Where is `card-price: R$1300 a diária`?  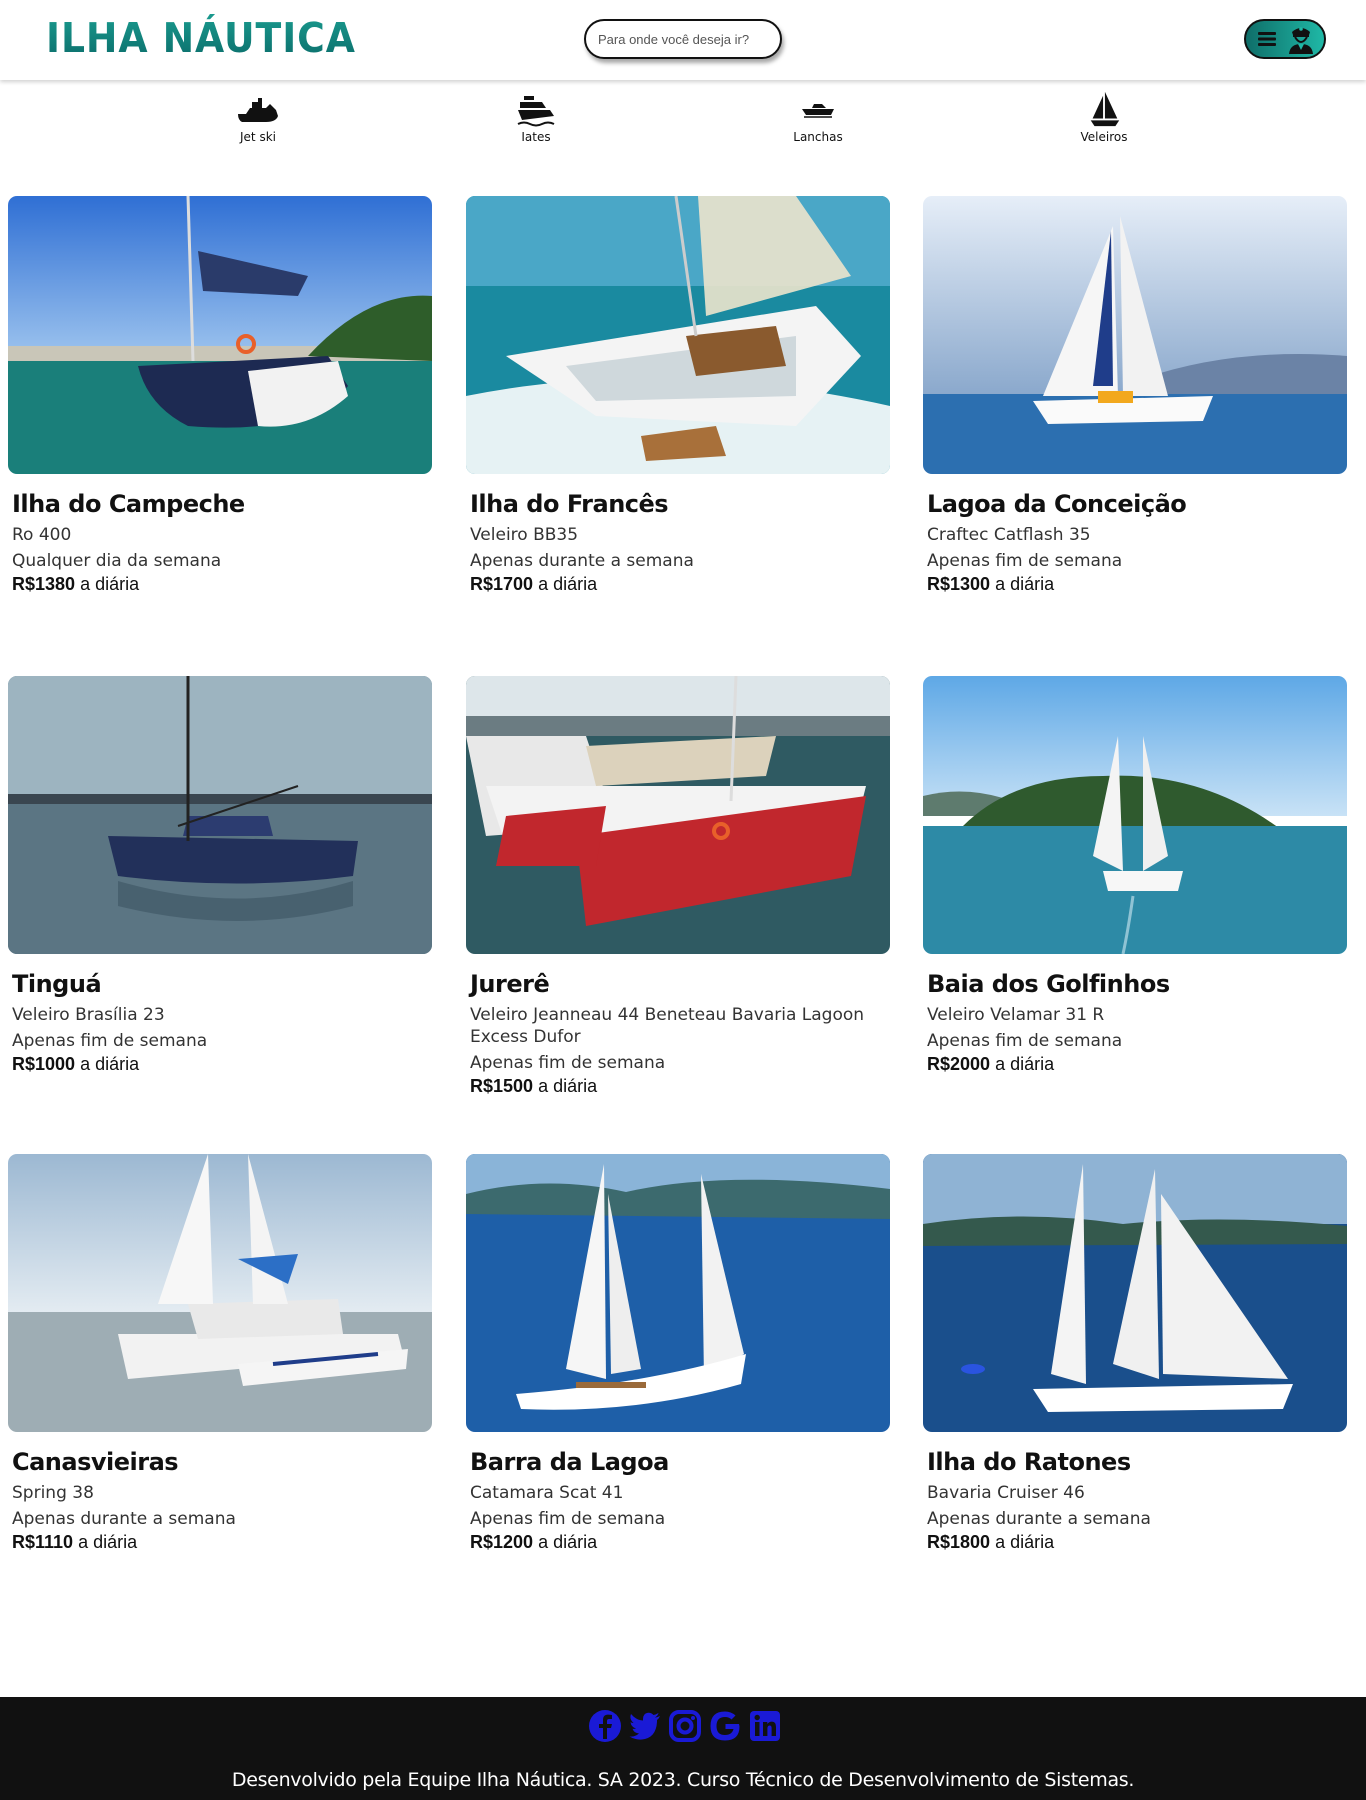 card-price: R$1300 a diária is located at coordinates (1137, 584).